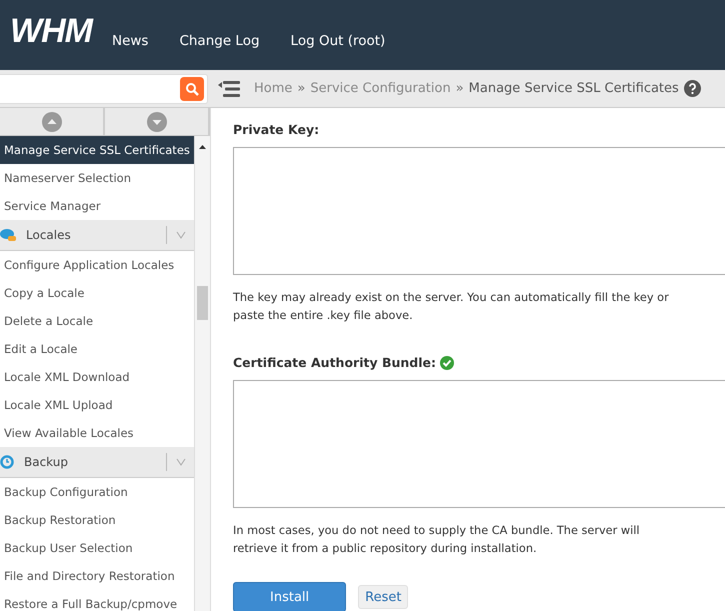 This screenshot has width=725, height=611. Describe the element at coordinates (97, 462) in the screenshot. I see `sidebar-section: Backup` at that location.